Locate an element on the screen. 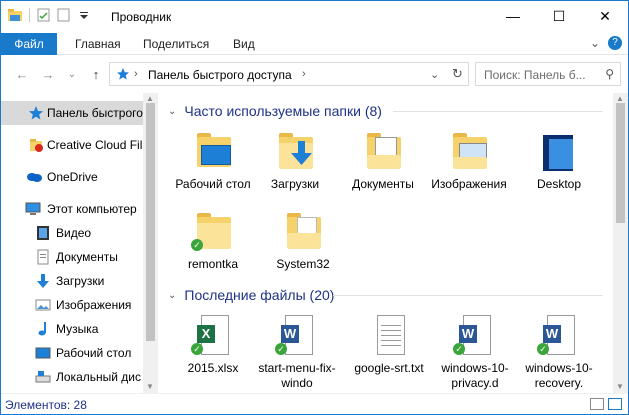 The image size is (629, 415). folder-tile: Документы is located at coordinates (383, 177).